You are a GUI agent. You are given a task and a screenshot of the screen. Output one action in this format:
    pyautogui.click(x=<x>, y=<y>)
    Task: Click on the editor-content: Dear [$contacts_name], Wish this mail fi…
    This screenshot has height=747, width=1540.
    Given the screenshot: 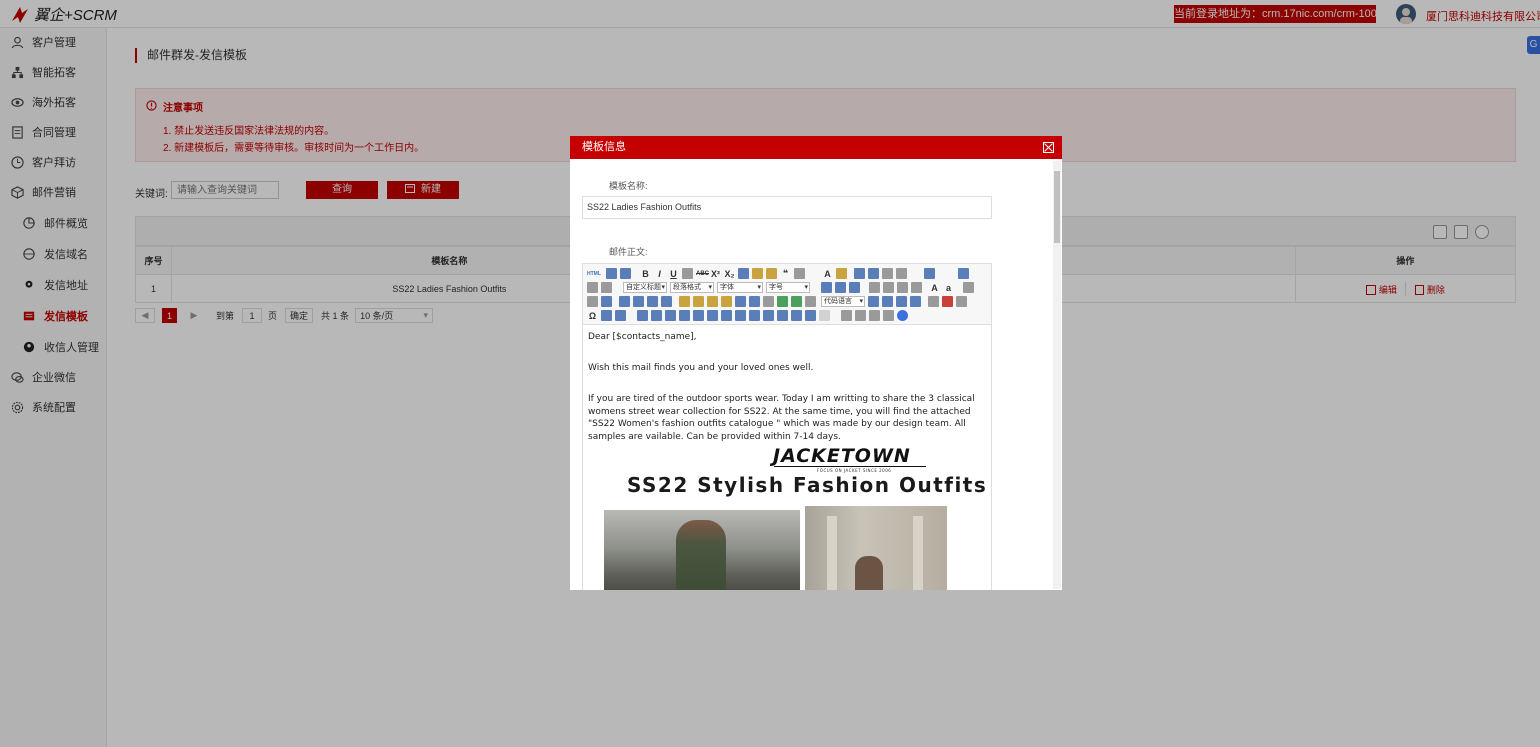 What is the action you would take?
    pyautogui.click(x=787, y=458)
    